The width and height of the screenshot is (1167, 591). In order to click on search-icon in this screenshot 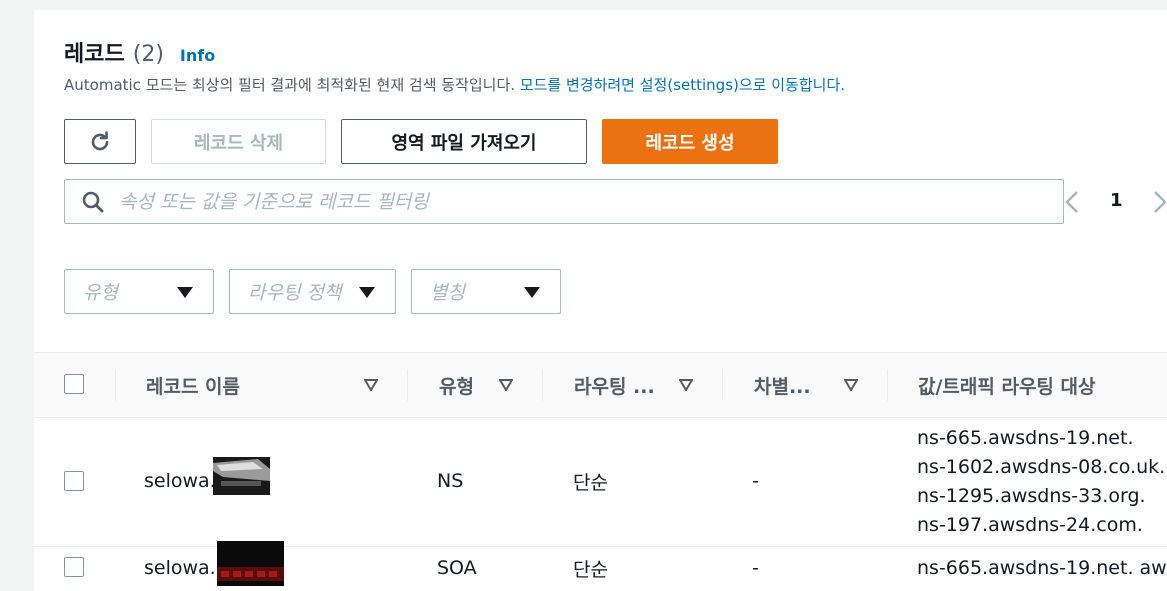, I will do `click(93, 201)`.